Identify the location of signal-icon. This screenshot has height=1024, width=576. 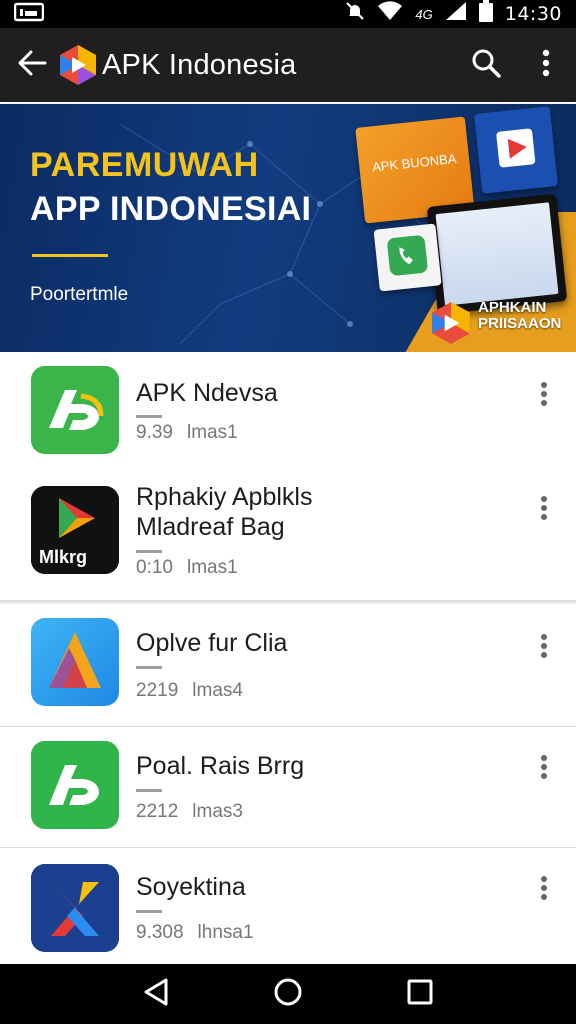
(456, 14).